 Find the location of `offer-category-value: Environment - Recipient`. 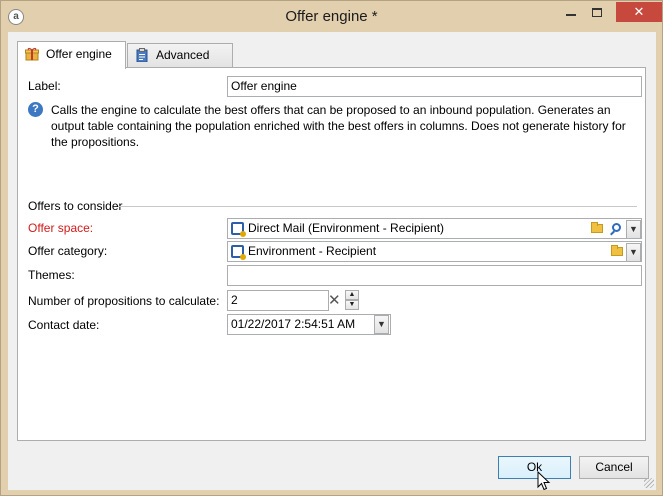

offer-category-value: Environment - Recipient is located at coordinates (312, 251).